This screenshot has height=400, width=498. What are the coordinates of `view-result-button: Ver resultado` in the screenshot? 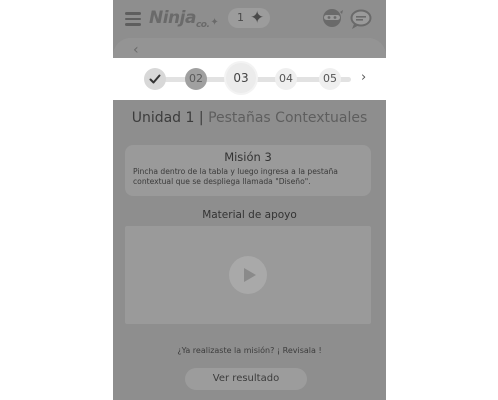 It's located at (246, 379).